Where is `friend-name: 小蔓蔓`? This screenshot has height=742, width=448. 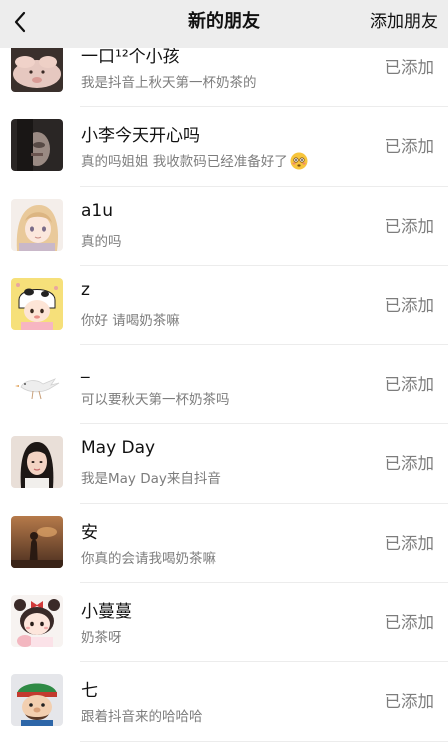 friend-name: 小蔓蔓 is located at coordinates (106, 612).